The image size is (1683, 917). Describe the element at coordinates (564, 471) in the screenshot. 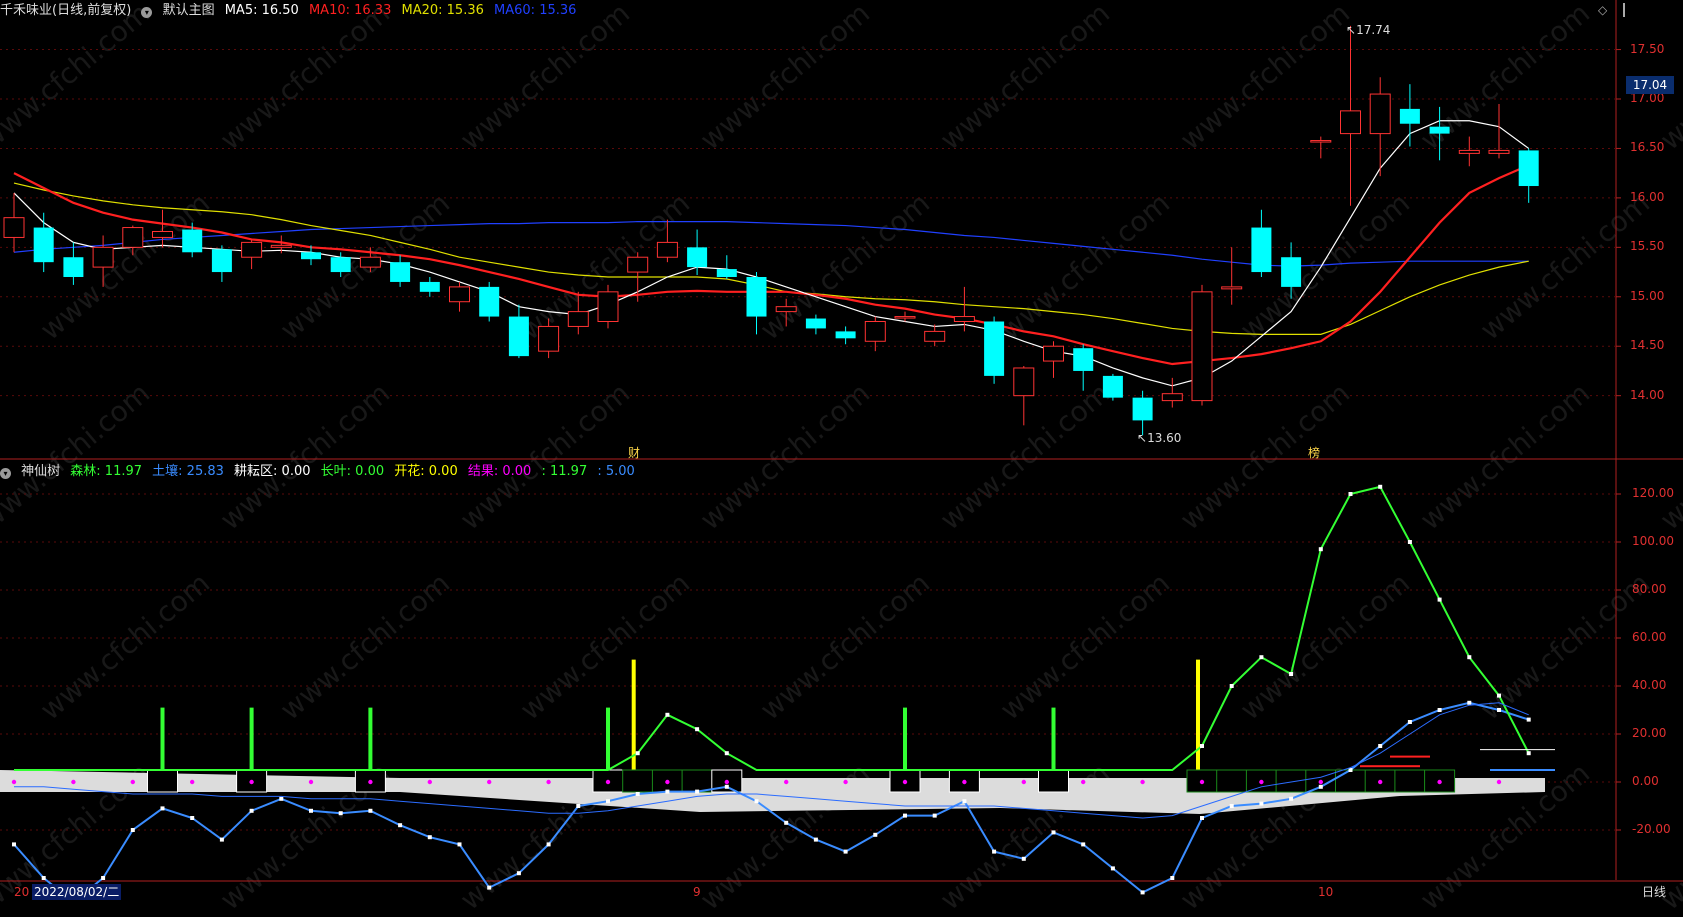

I see `extra1-label: : 11.97` at that location.